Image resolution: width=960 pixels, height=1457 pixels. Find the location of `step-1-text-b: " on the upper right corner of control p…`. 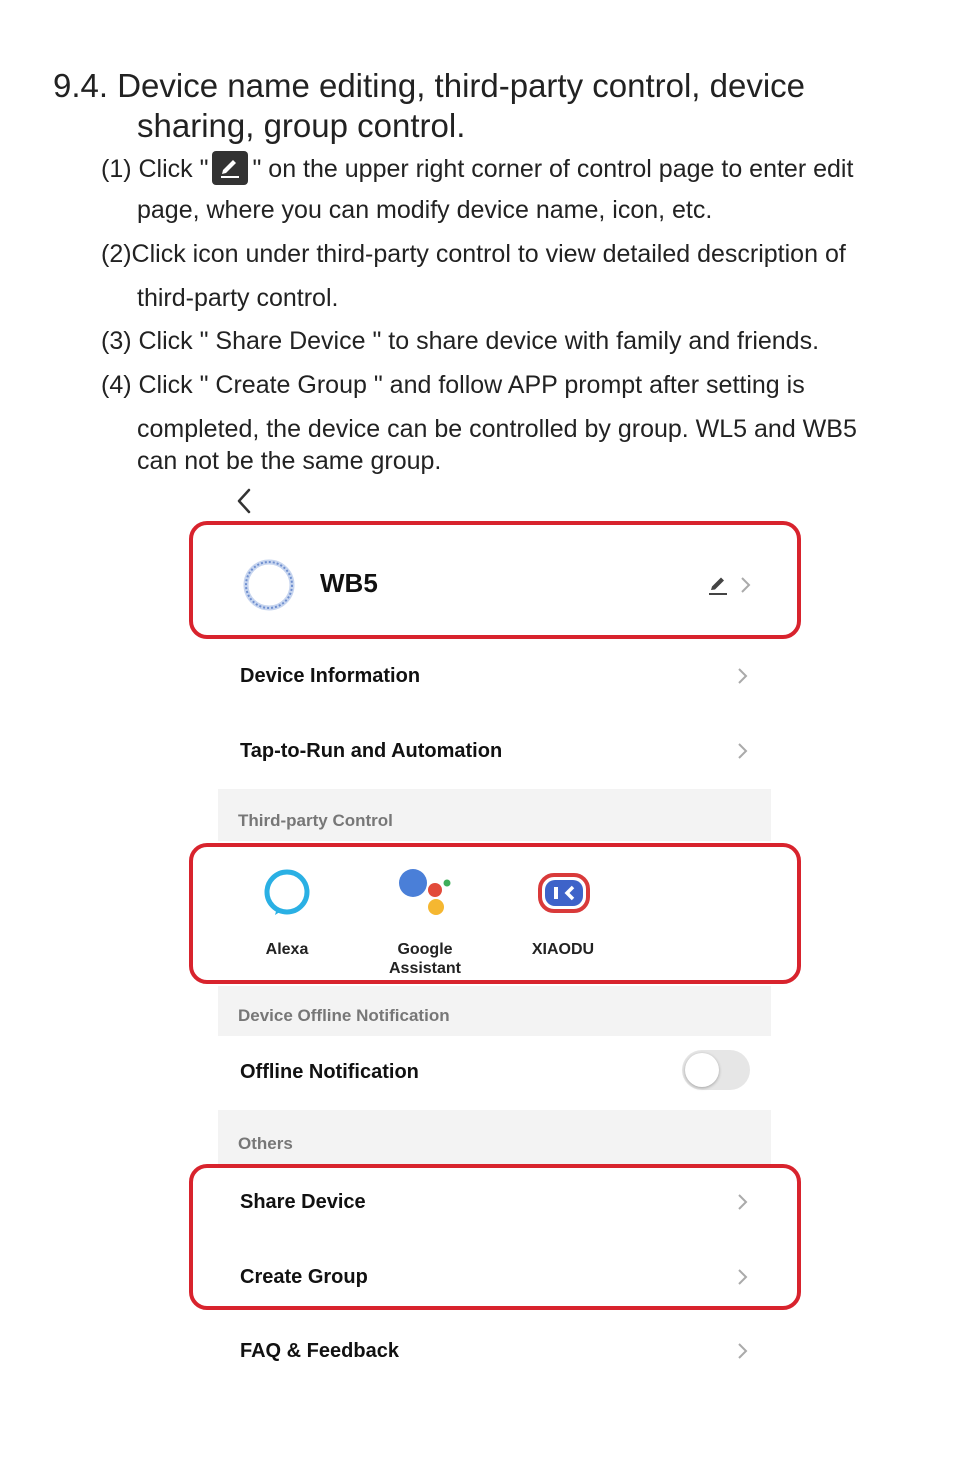

step-1-text-b: " on the upper right corner of control p… is located at coordinates (553, 169).